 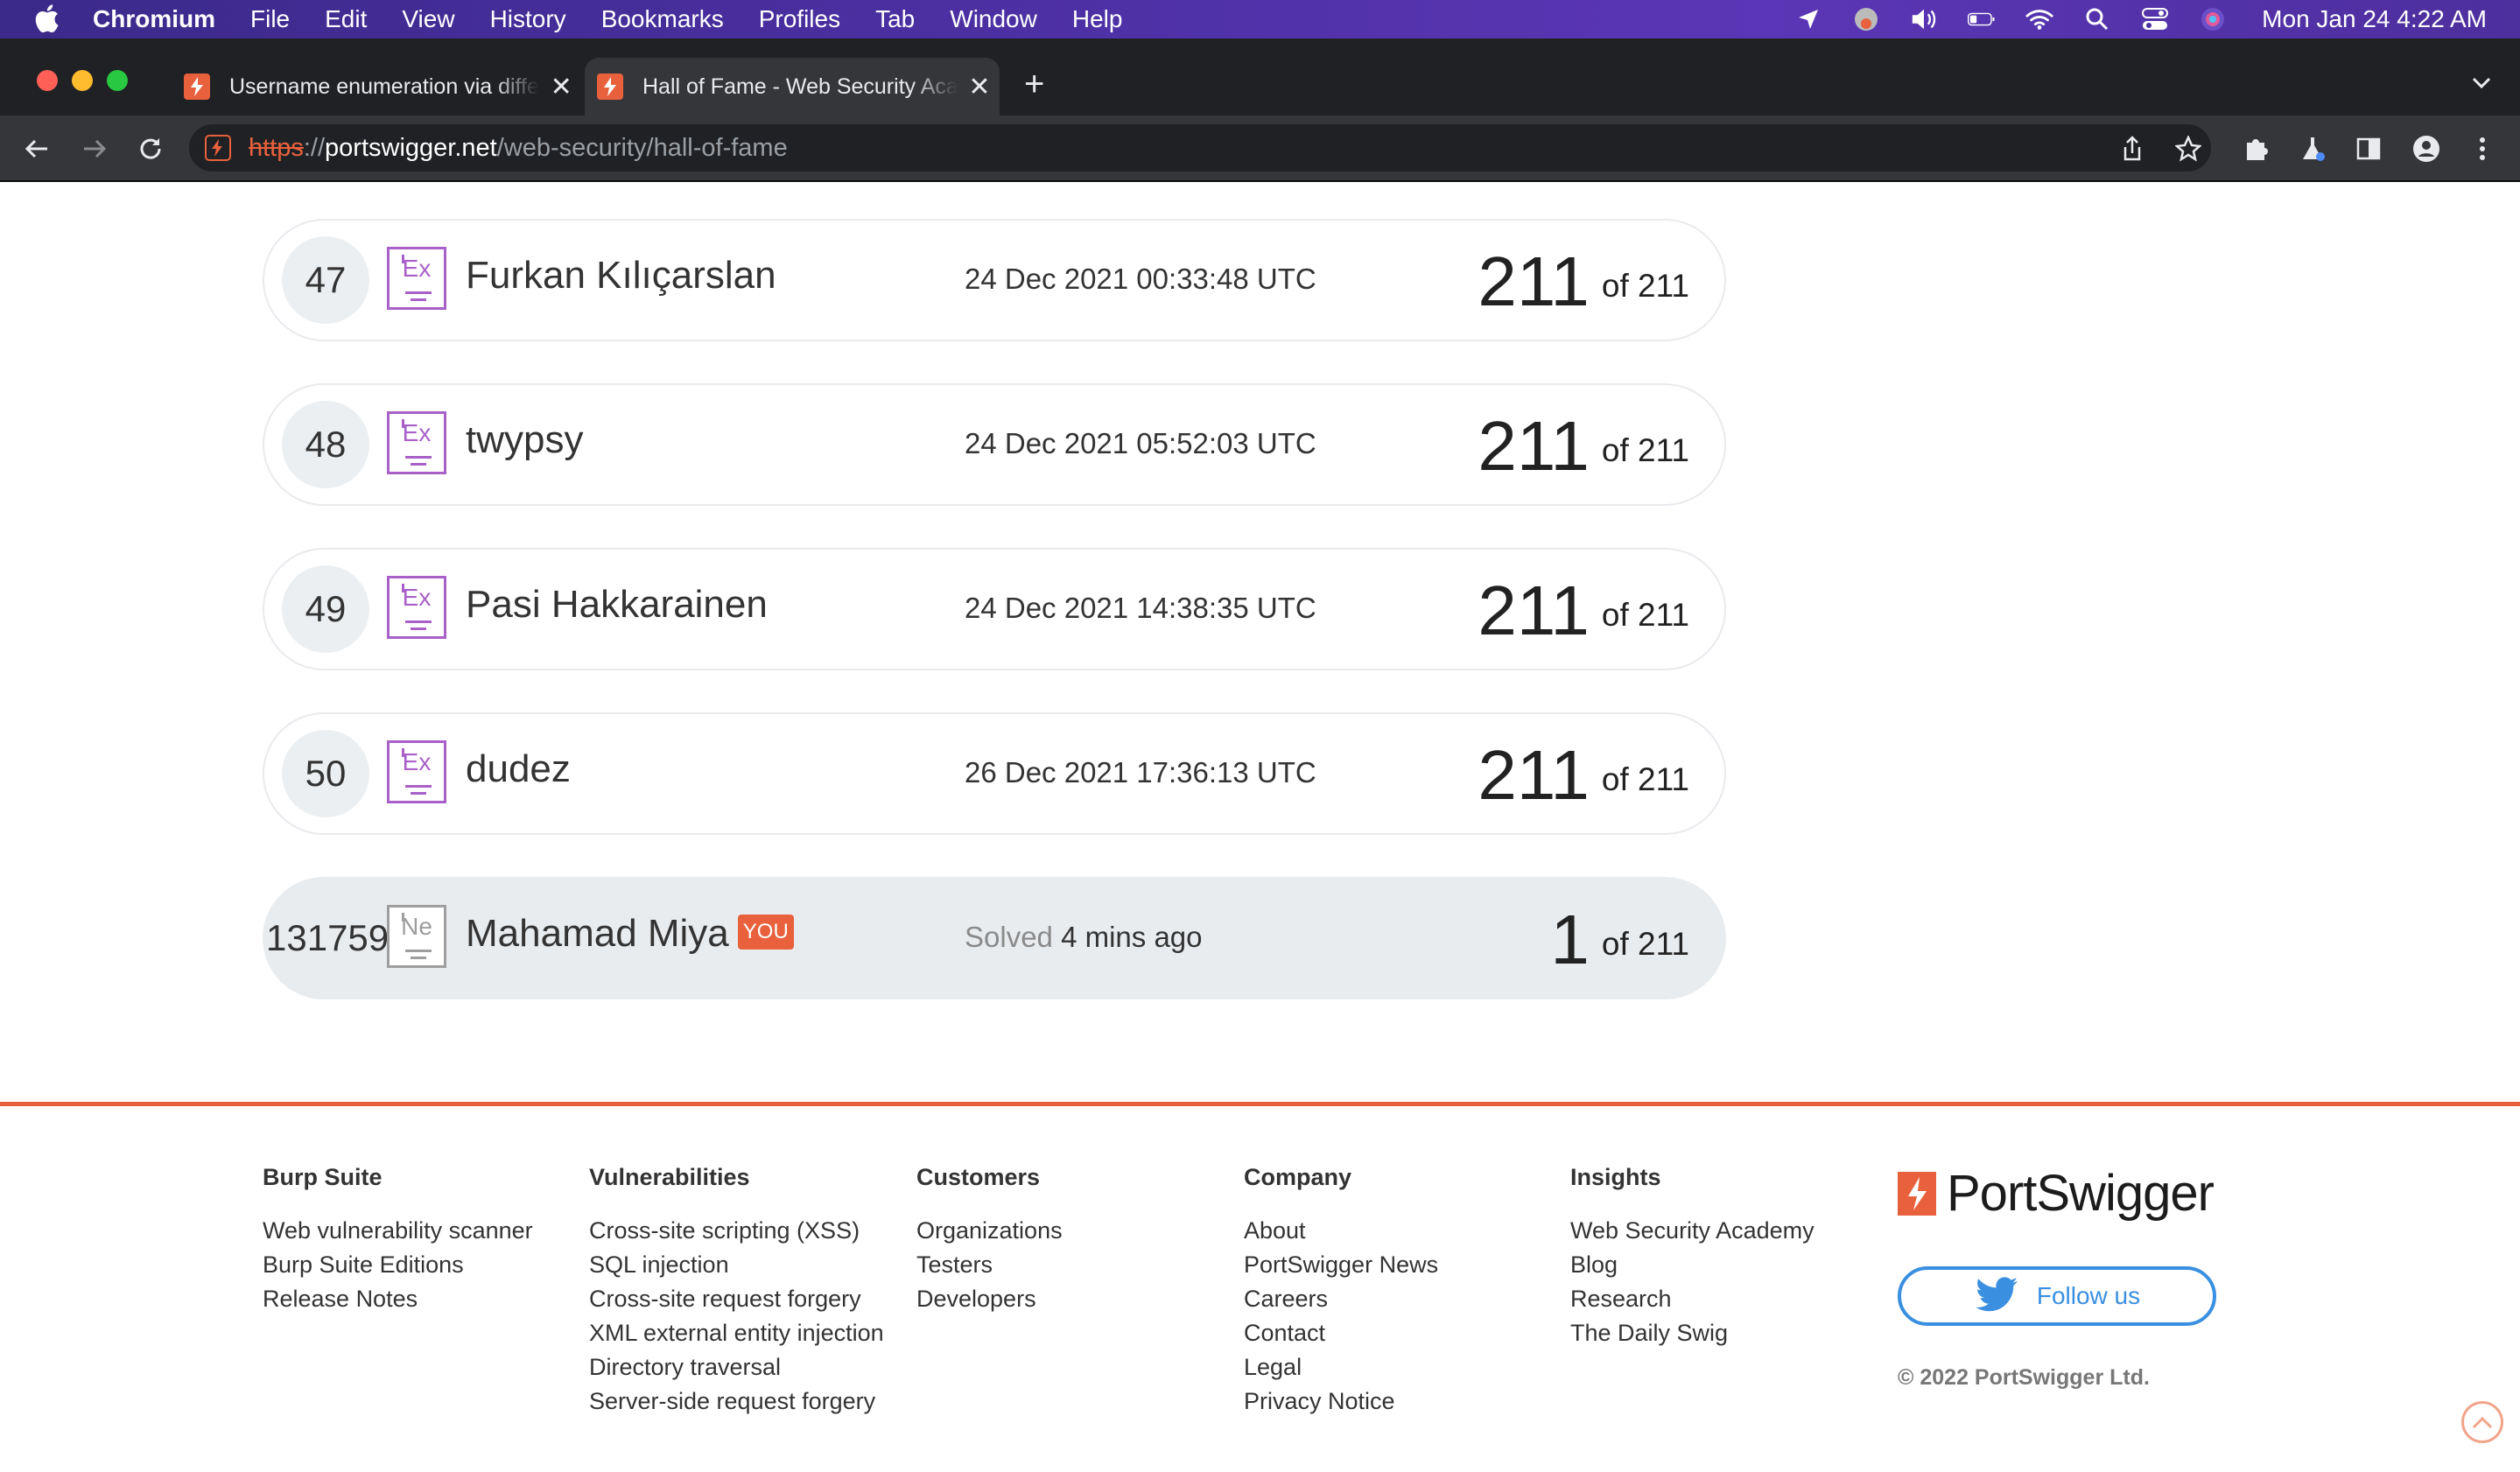 I want to click on footer-link: SQL injection, so click(x=738, y=1265).